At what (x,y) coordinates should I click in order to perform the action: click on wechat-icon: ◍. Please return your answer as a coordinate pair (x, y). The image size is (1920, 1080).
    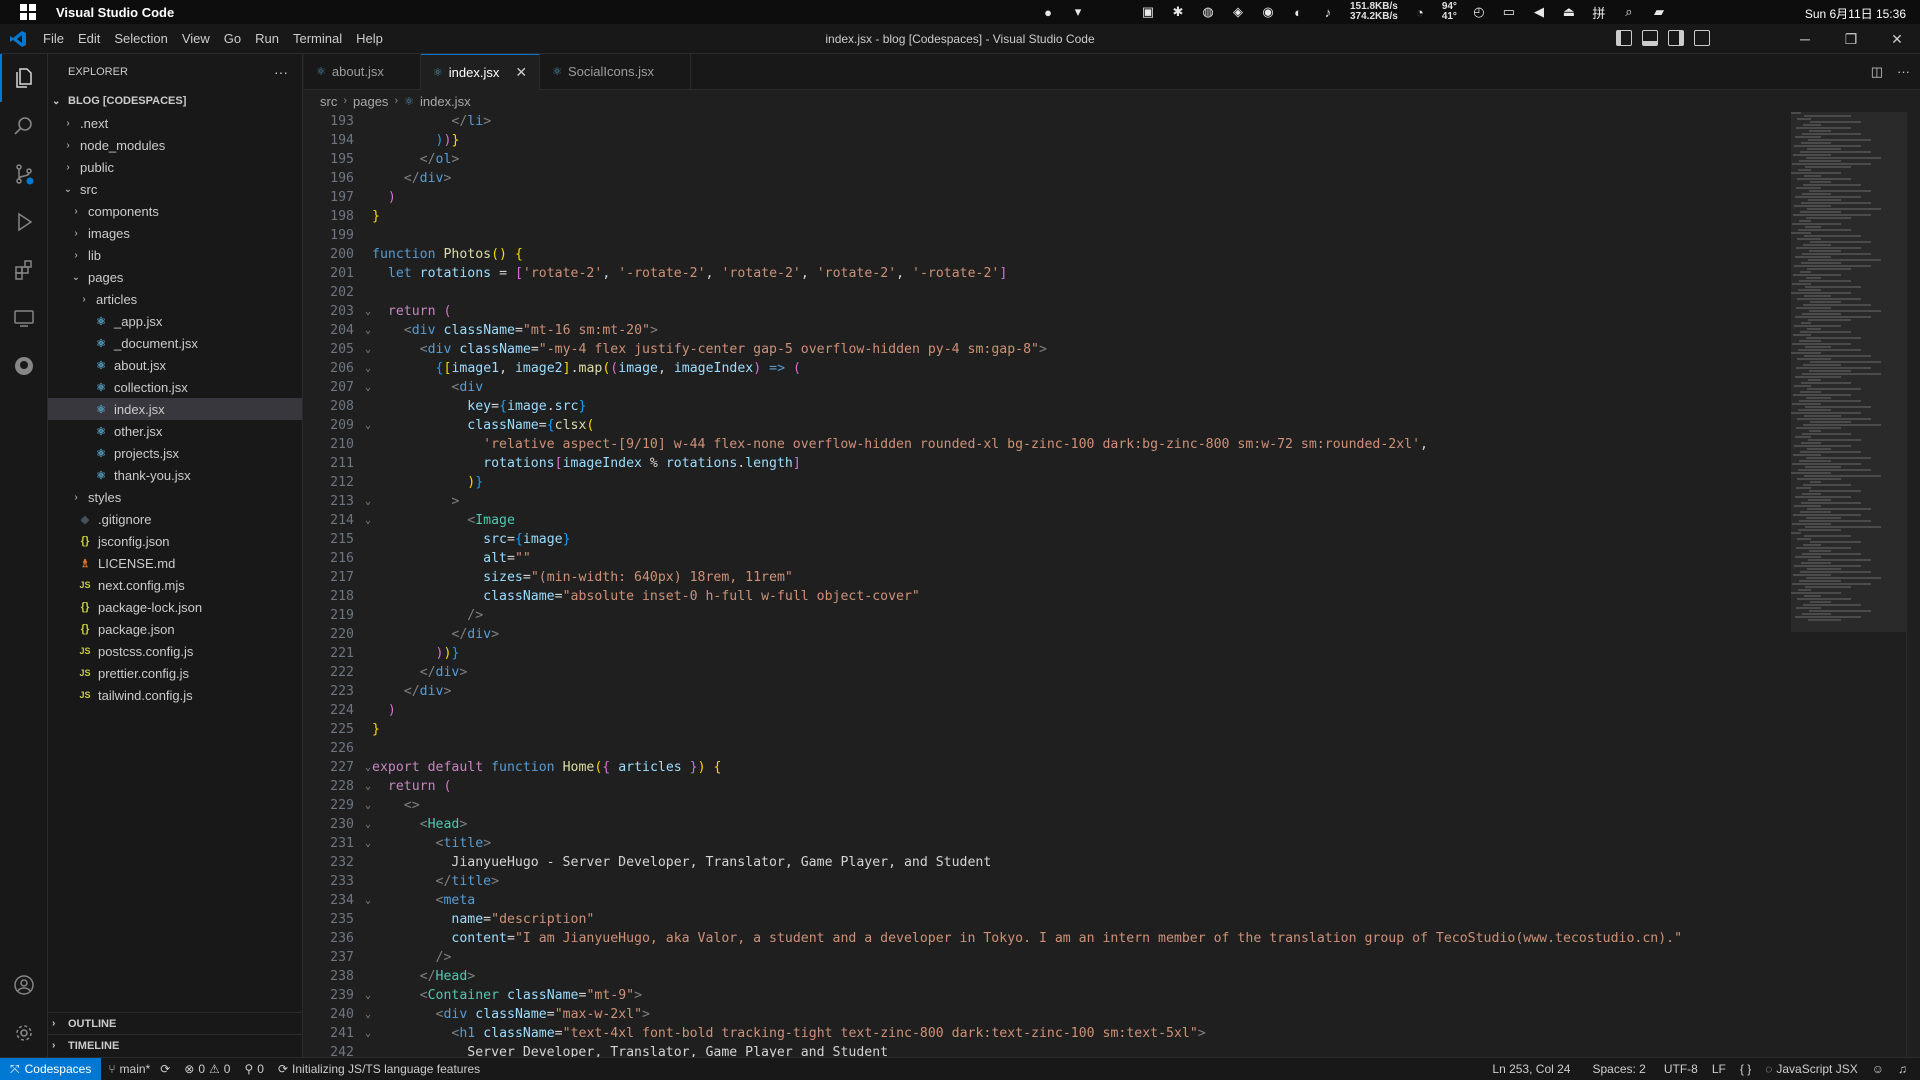
    Looking at the image, I should click on (1208, 12).